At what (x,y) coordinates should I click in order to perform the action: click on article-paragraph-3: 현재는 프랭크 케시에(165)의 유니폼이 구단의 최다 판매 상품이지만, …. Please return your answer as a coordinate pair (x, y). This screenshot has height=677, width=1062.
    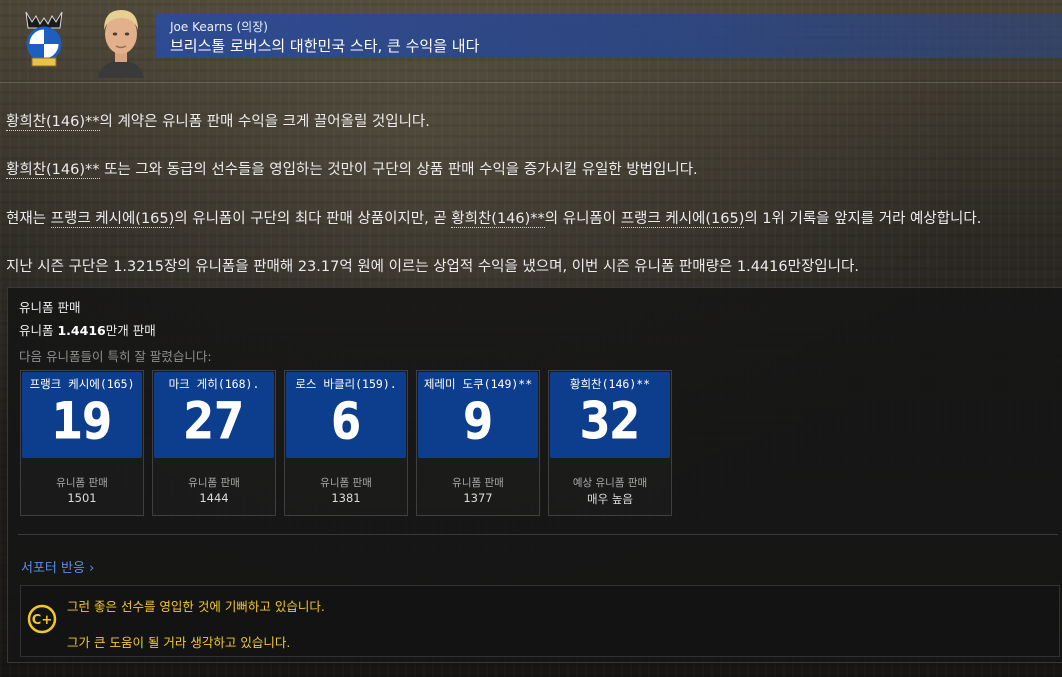
    Looking at the image, I should click on (493, 217).